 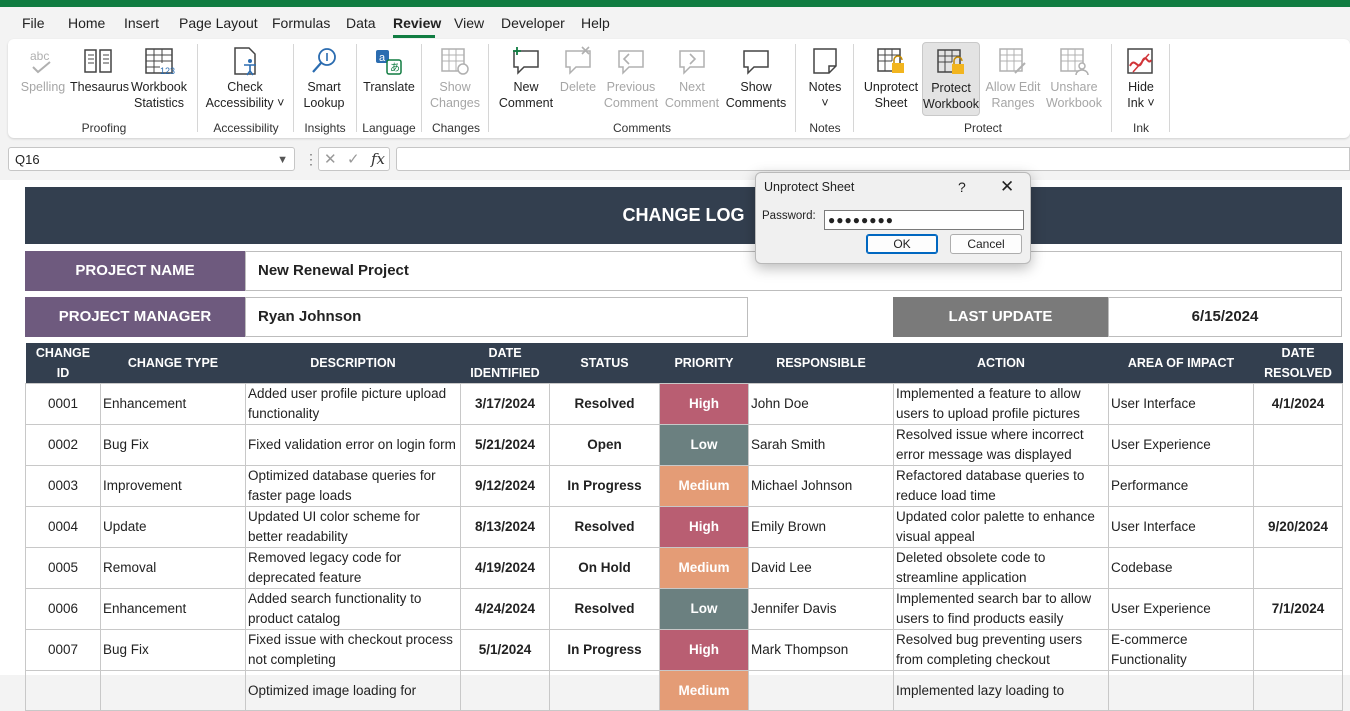 What do you see at coordinates (821, 609) in the screenshot?
I see `cell-responsible: Jennifer Davis` at bounding box center [821, 609].